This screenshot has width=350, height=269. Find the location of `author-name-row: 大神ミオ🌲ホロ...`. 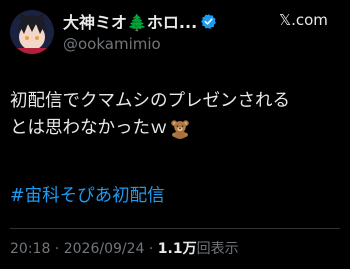

author-name-row: 大神ミオ🌲ホロ... is located at coordinates (168, 21).